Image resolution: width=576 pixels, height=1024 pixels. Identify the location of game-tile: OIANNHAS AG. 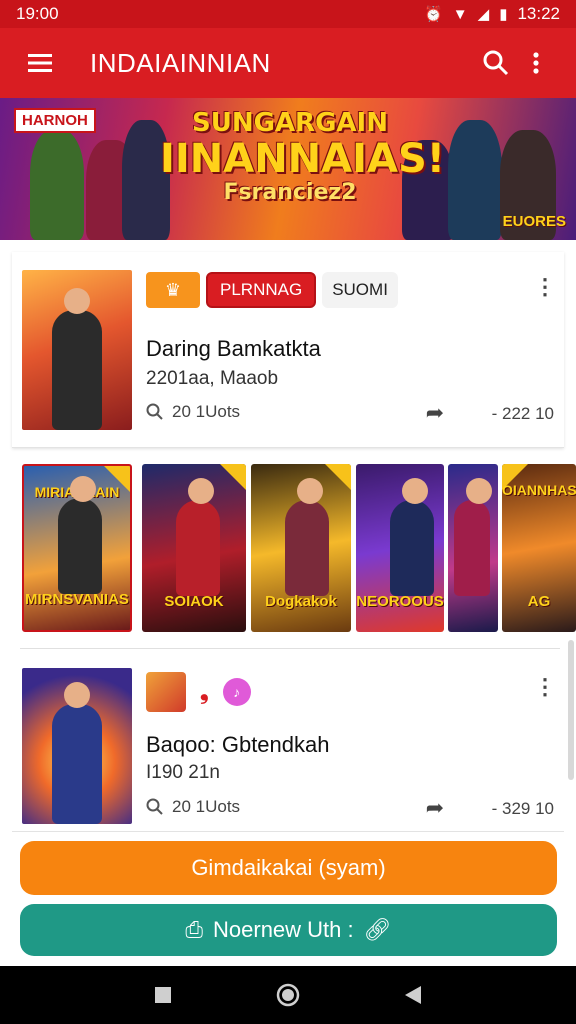
(539, 548).